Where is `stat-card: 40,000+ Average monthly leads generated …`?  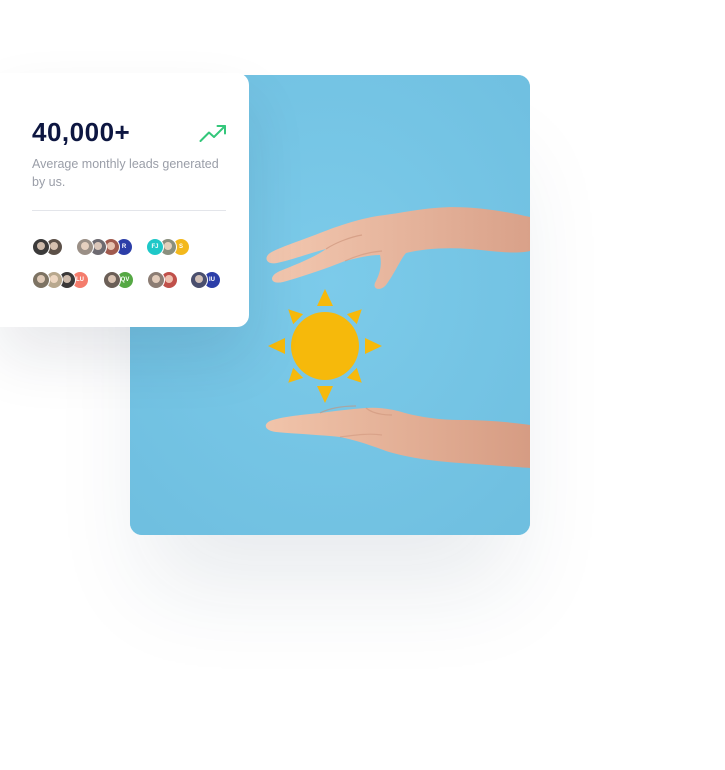
stat-card: 40,000+ Average monthly leads generated … is located at coordinates (124, 200).